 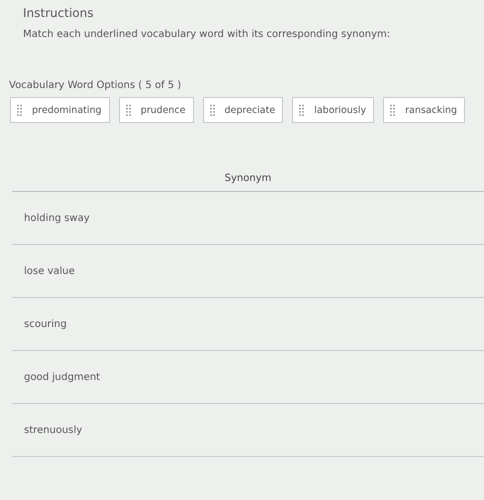 What do you see at coordinates (58, 13) in the screenshot?
I see `instructions-heading: Instructions` at bounding box center [58, 13].